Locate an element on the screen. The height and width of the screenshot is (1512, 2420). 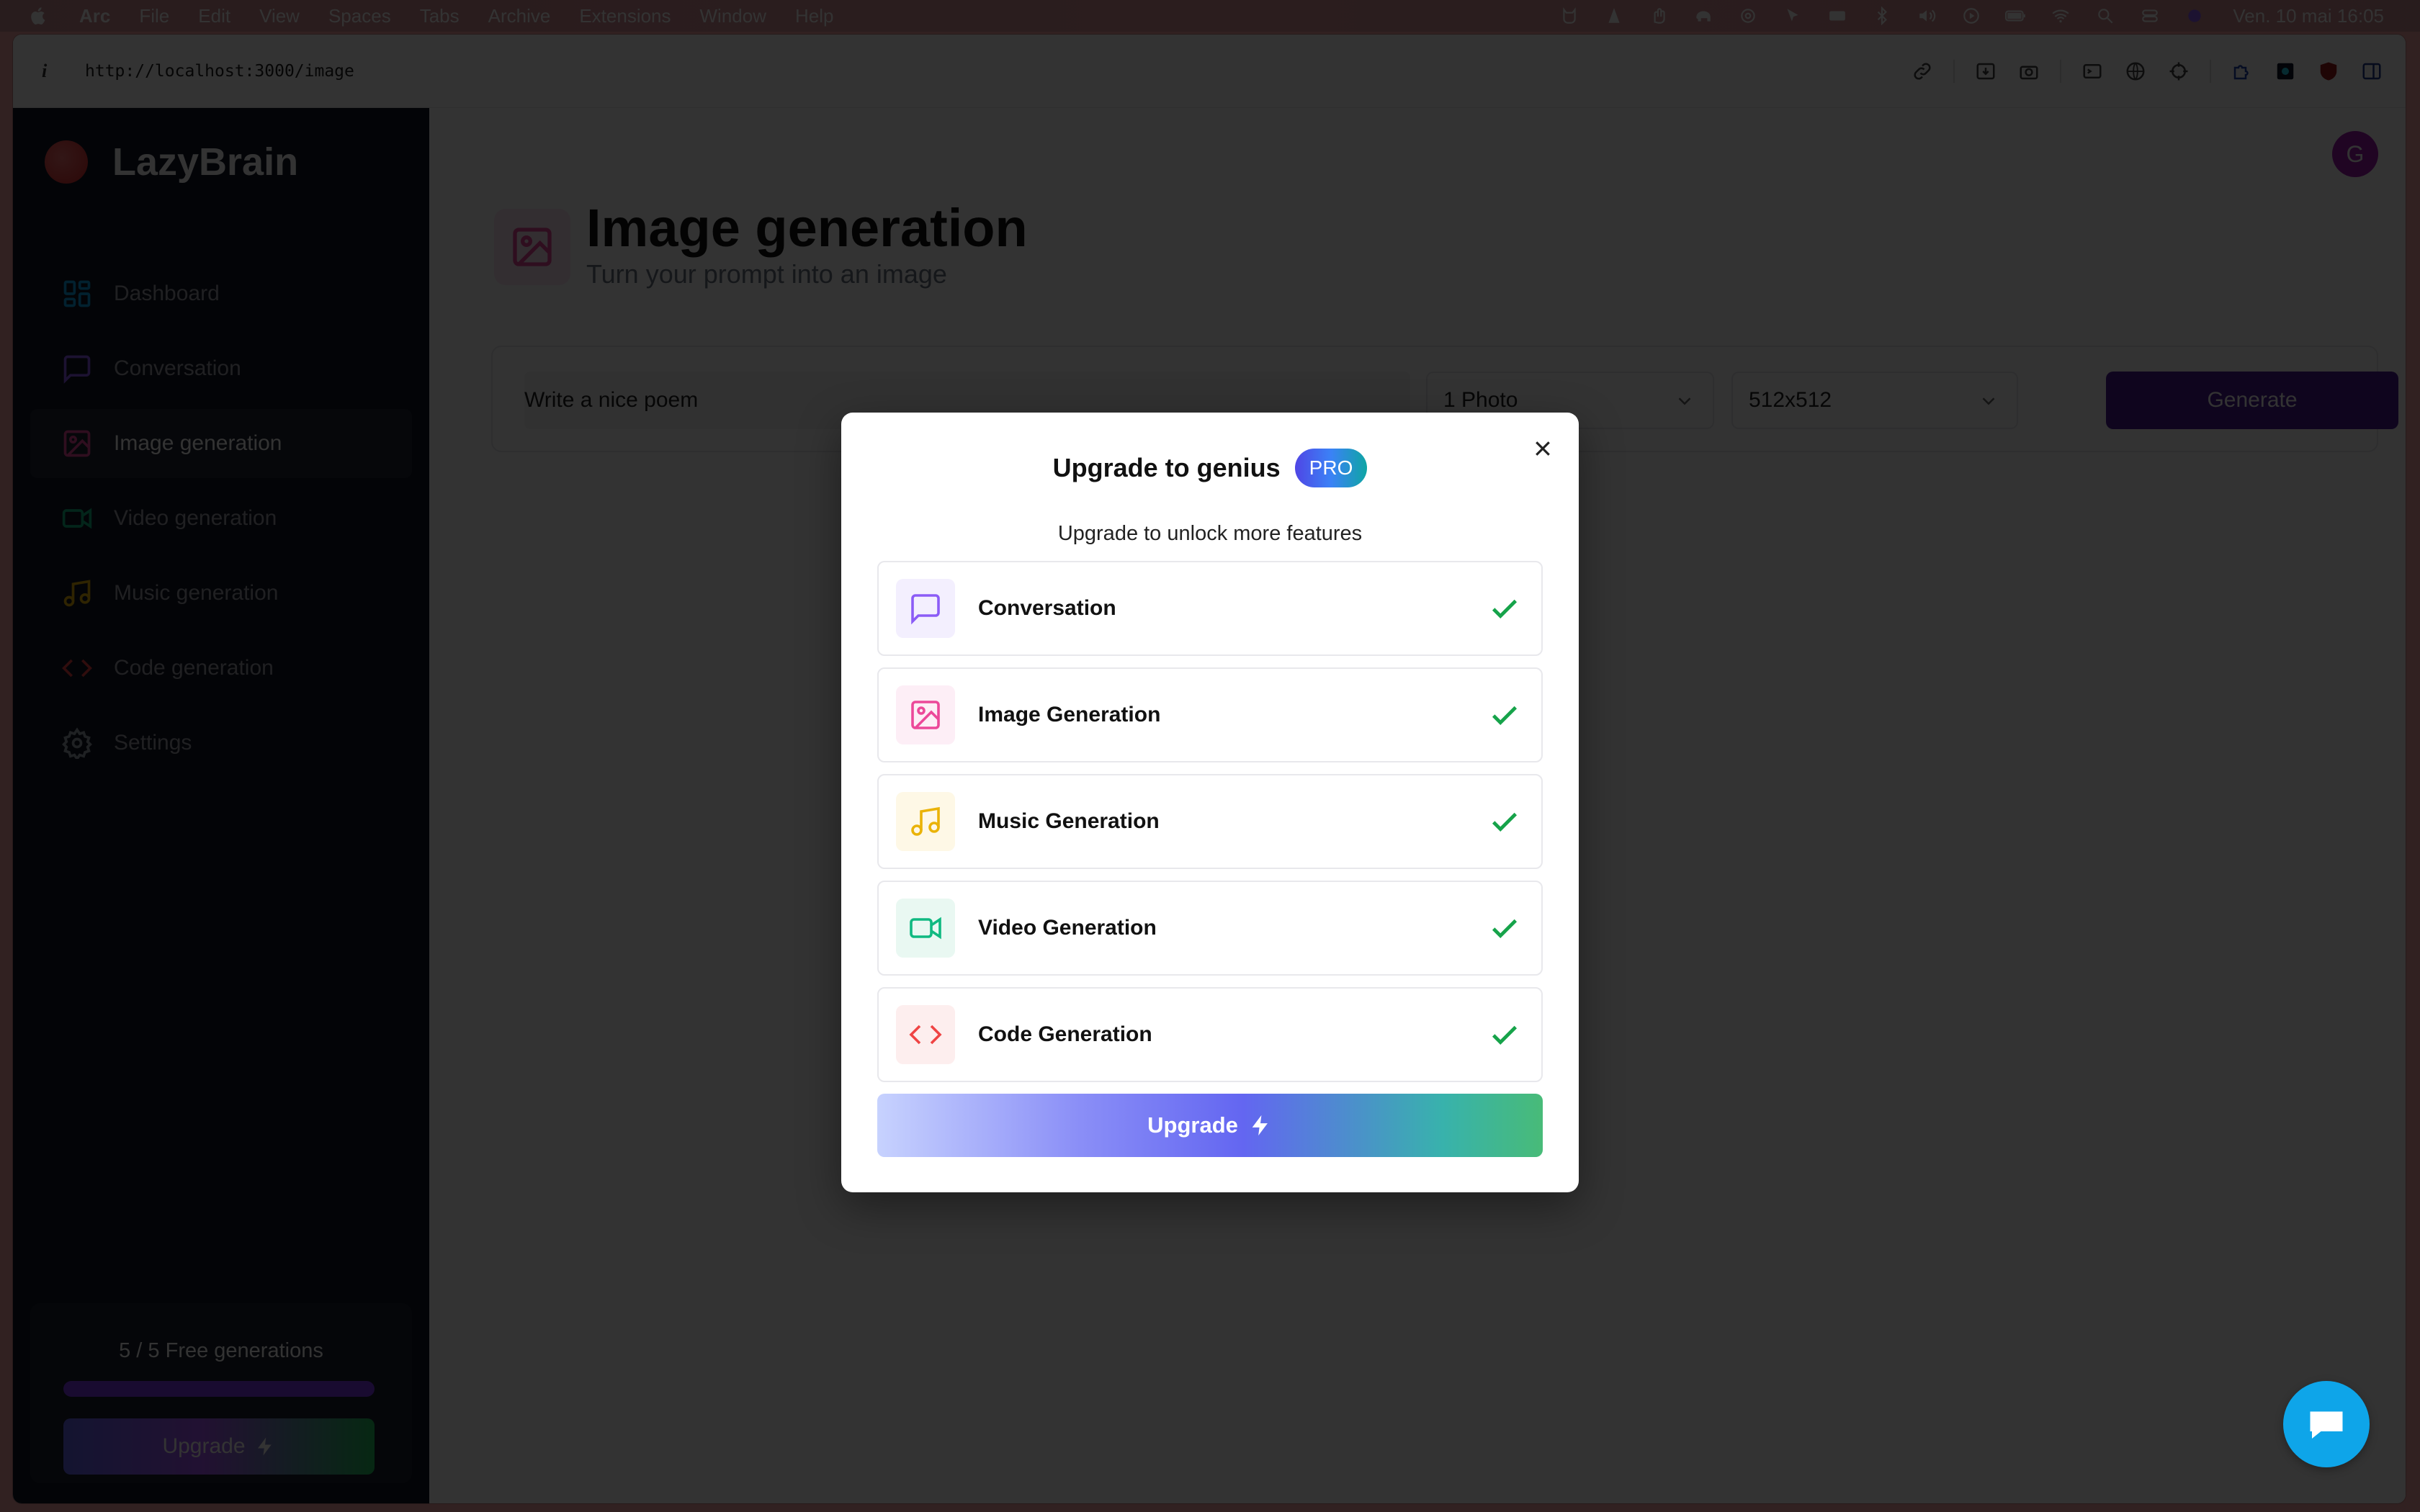
menu-archive: Archive is located at coordinates (519, 16).